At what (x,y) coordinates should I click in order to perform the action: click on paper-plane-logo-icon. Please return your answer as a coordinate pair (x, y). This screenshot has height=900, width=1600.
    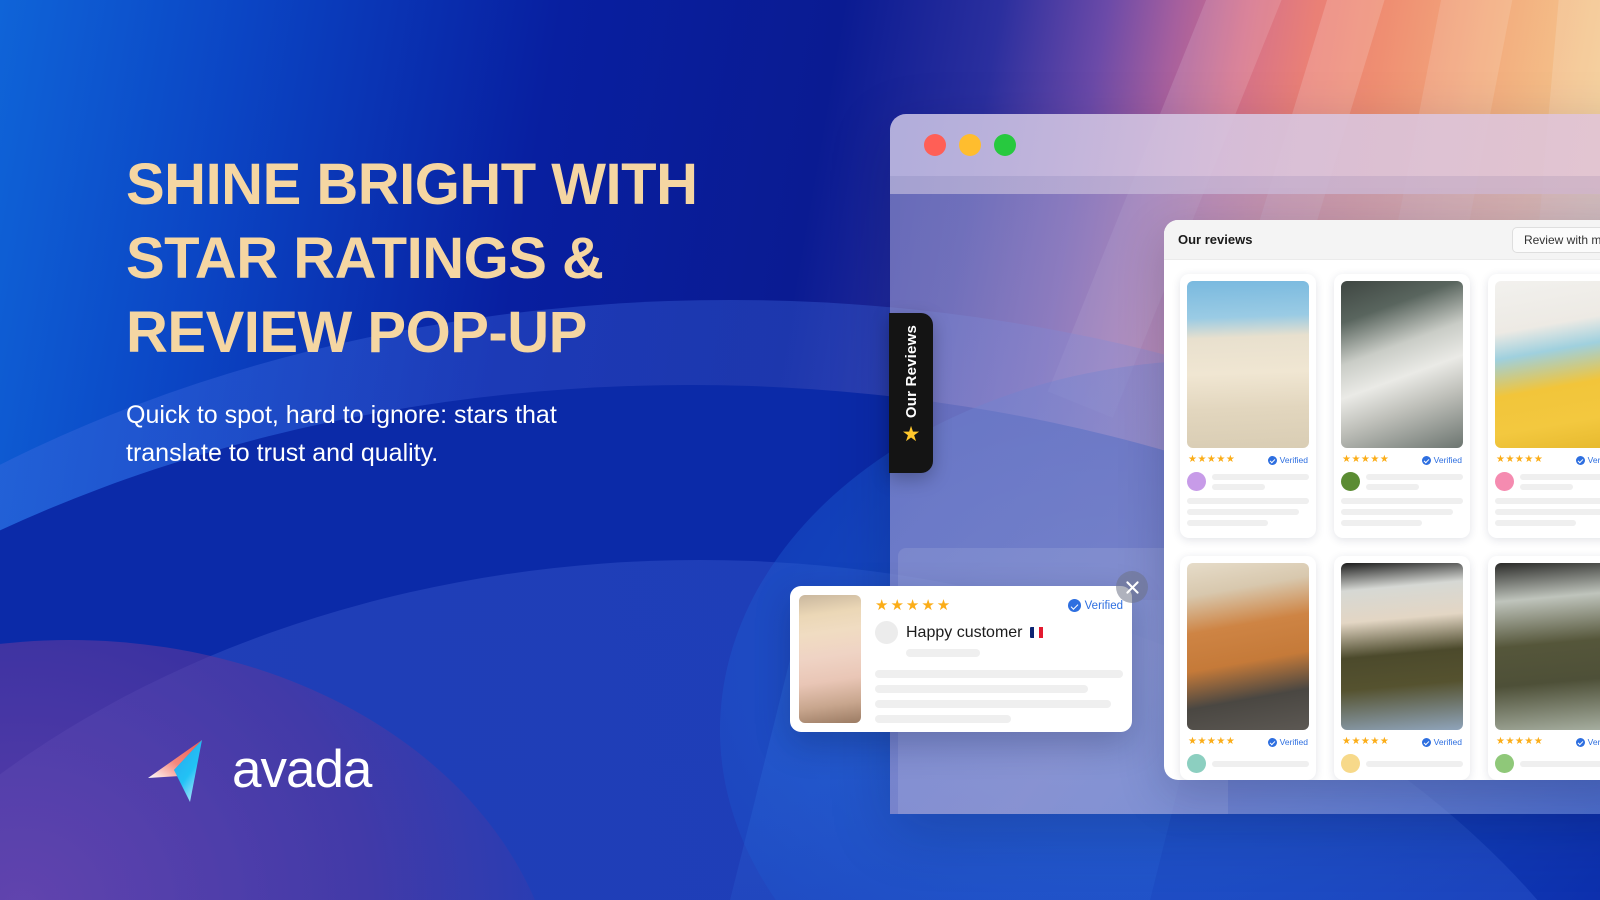
    Looking at the image, I should click on (182, 769).